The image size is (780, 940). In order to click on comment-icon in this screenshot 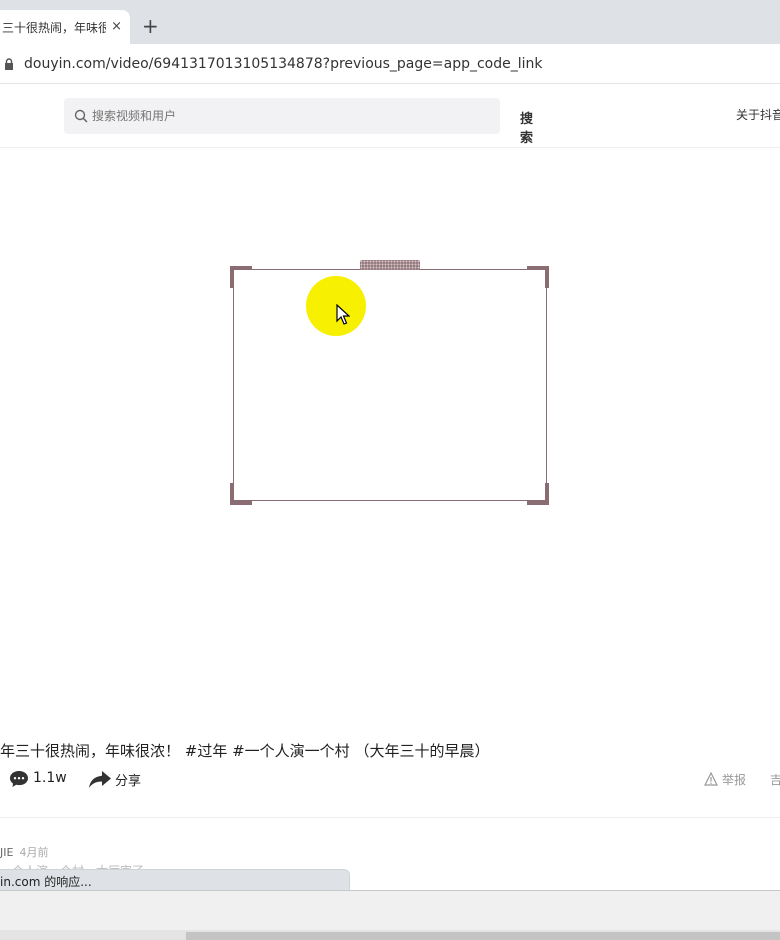, I will do `click(19, 779)`.